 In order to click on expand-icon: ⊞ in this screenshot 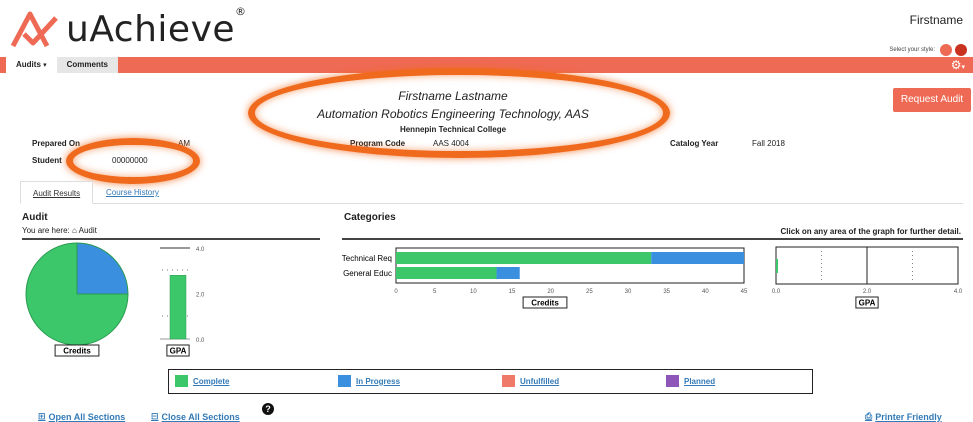, I will do `click(42, 416)`.